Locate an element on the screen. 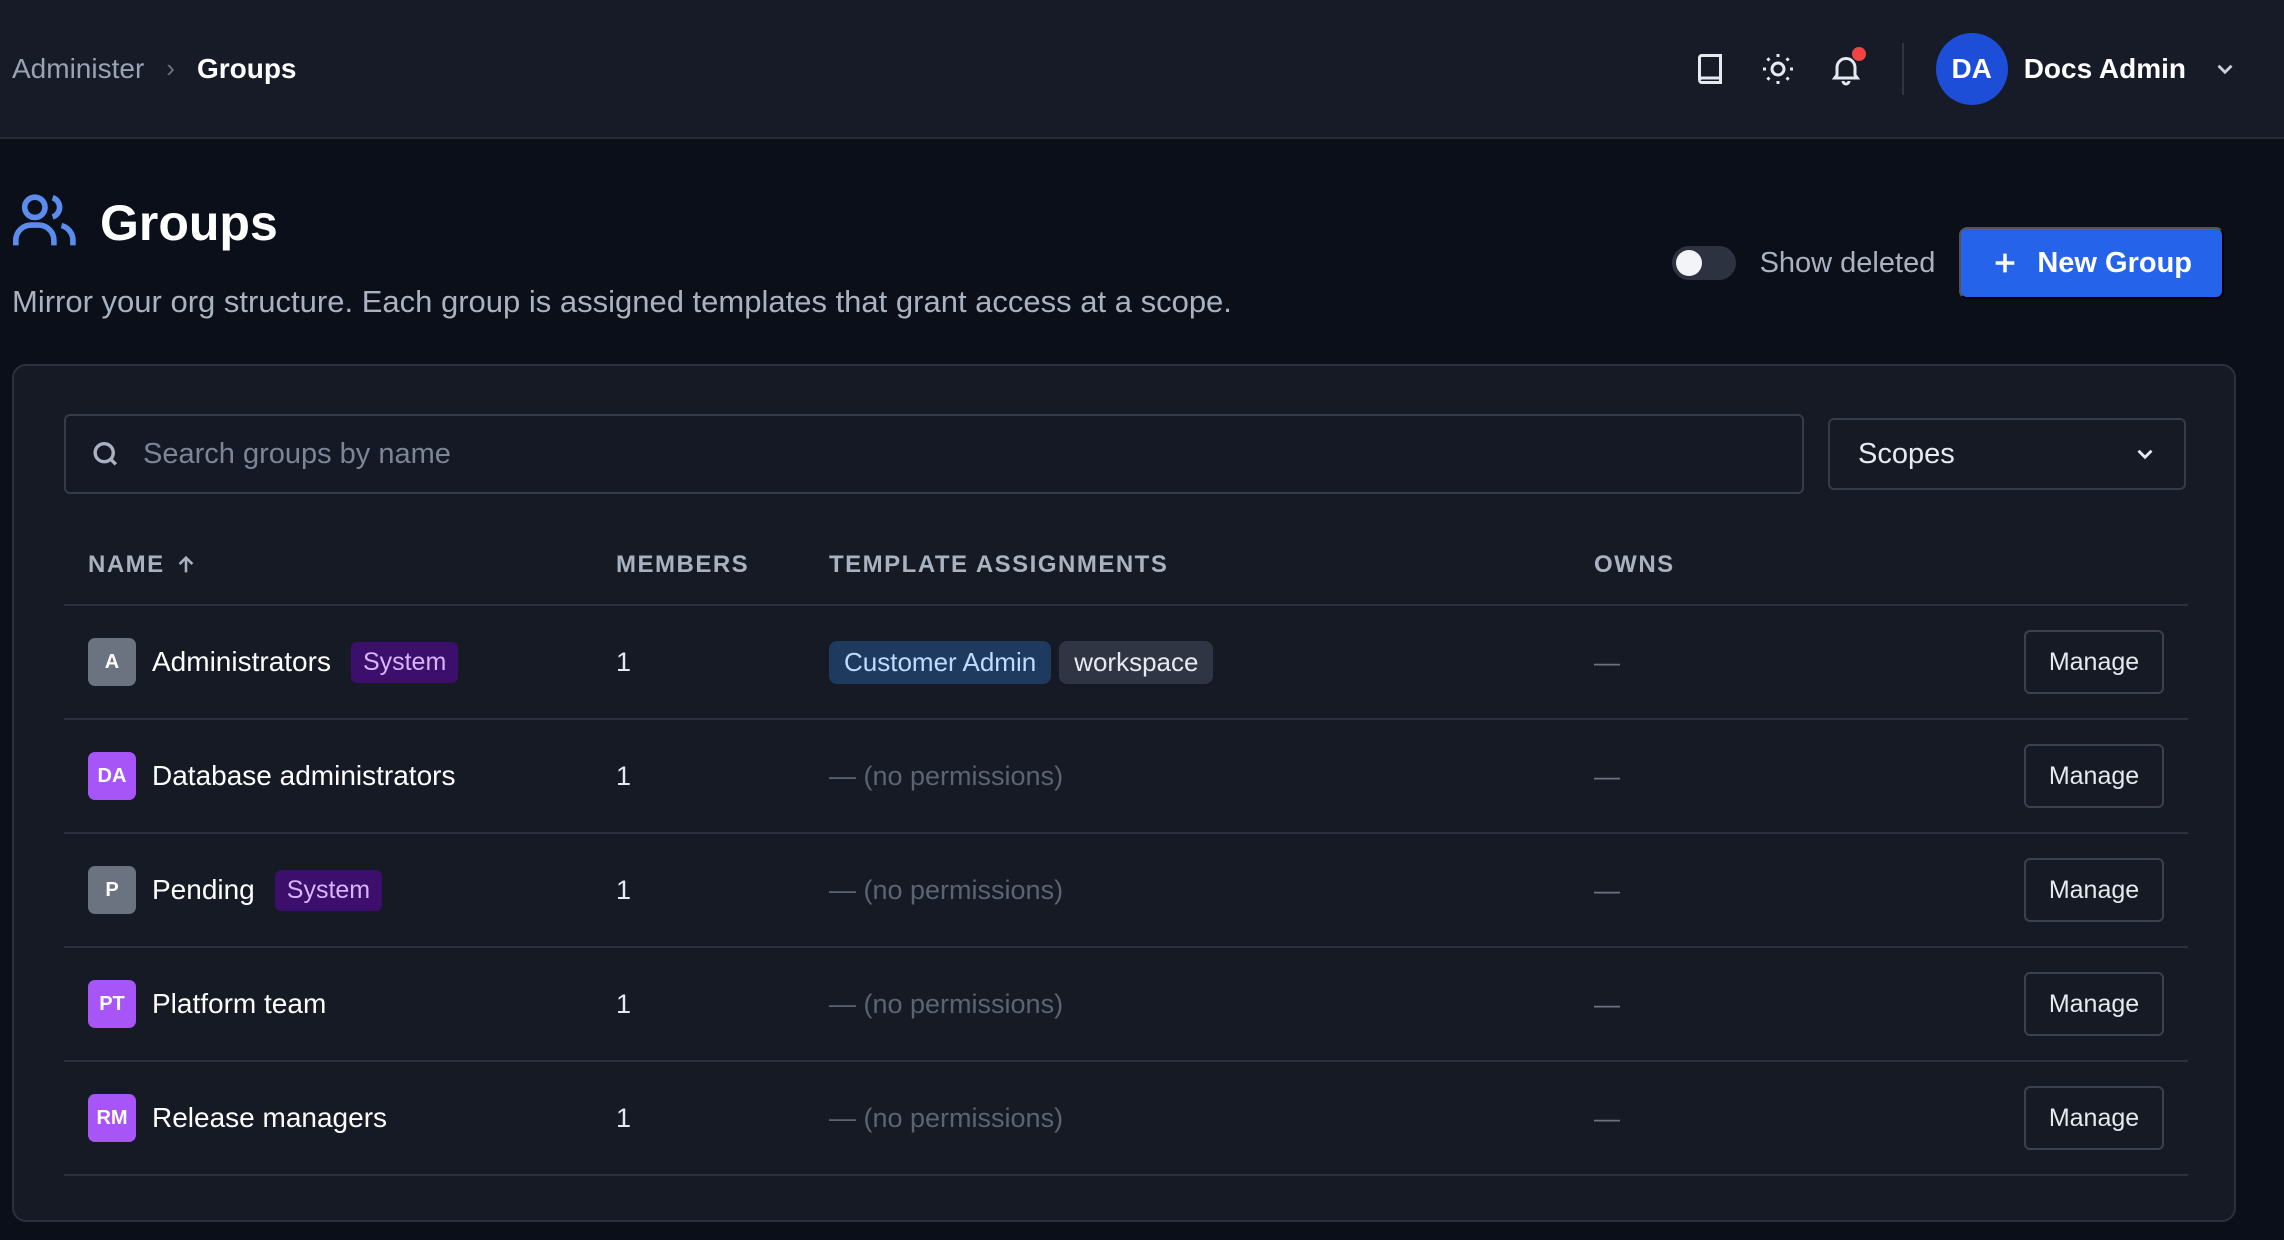 The image size is (2284, 1240). search-input is located at coordinates (960, 454).